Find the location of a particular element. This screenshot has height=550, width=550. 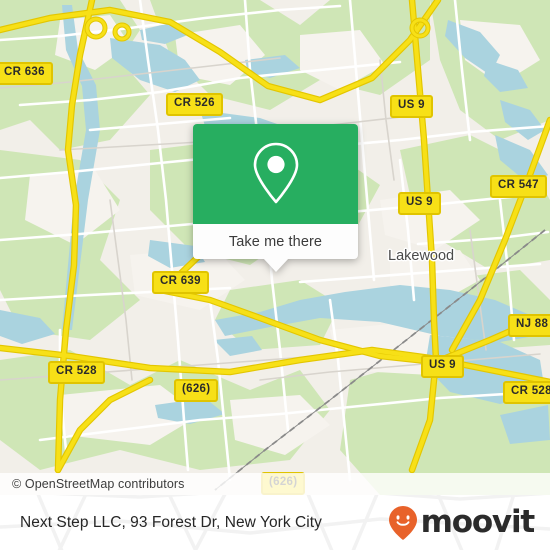

road-shield-cr639: CR 639 is located at coordinates (180, 282).